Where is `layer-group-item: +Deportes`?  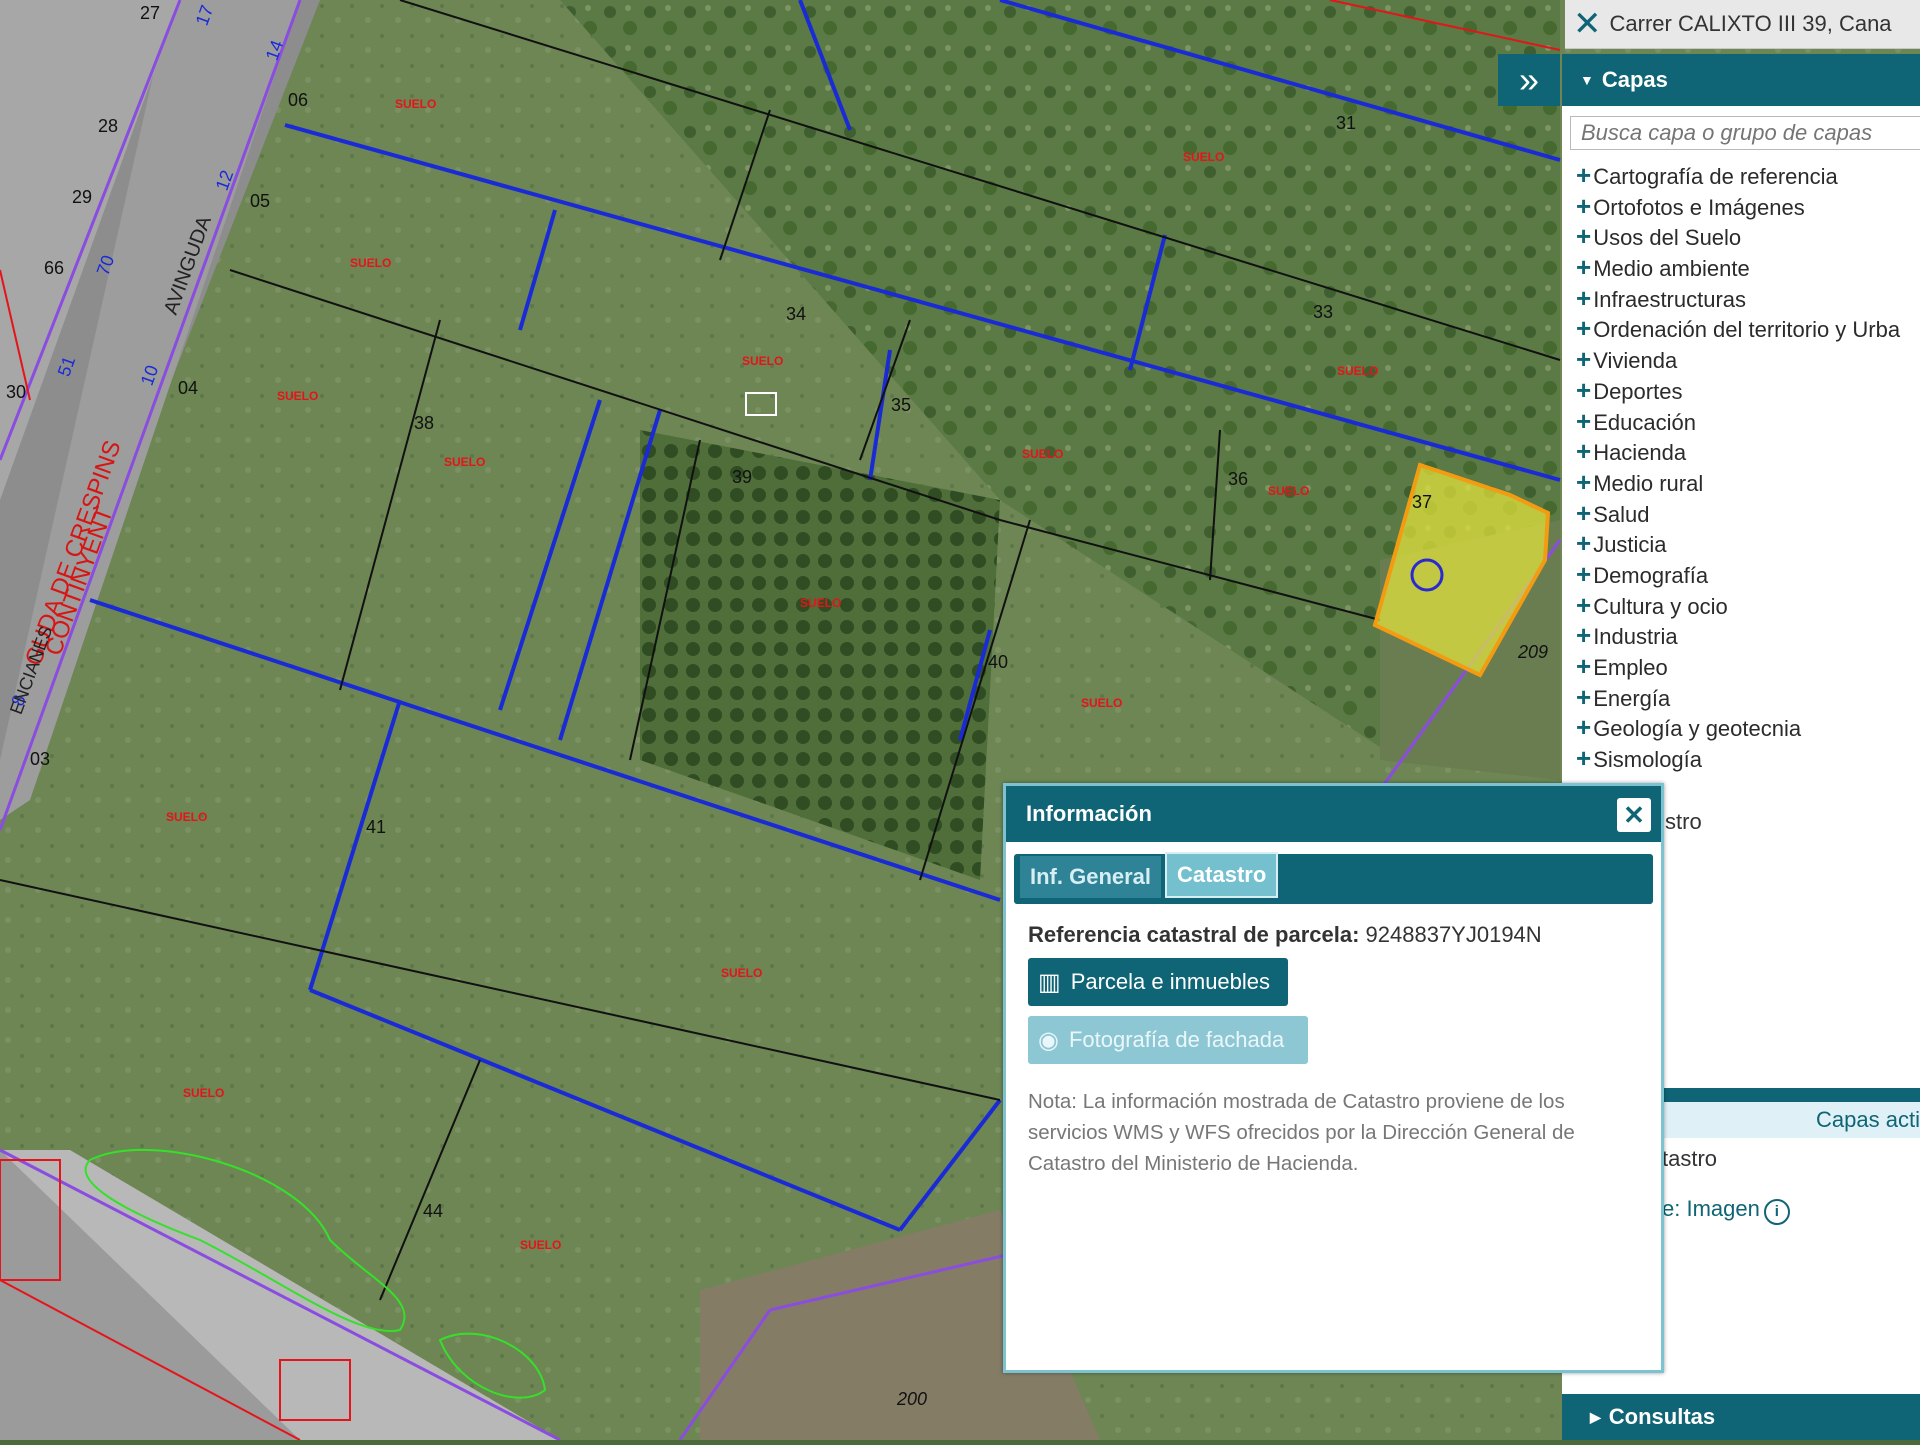
layer-group-item: +Deportes is located at coordinates (1748, 390).